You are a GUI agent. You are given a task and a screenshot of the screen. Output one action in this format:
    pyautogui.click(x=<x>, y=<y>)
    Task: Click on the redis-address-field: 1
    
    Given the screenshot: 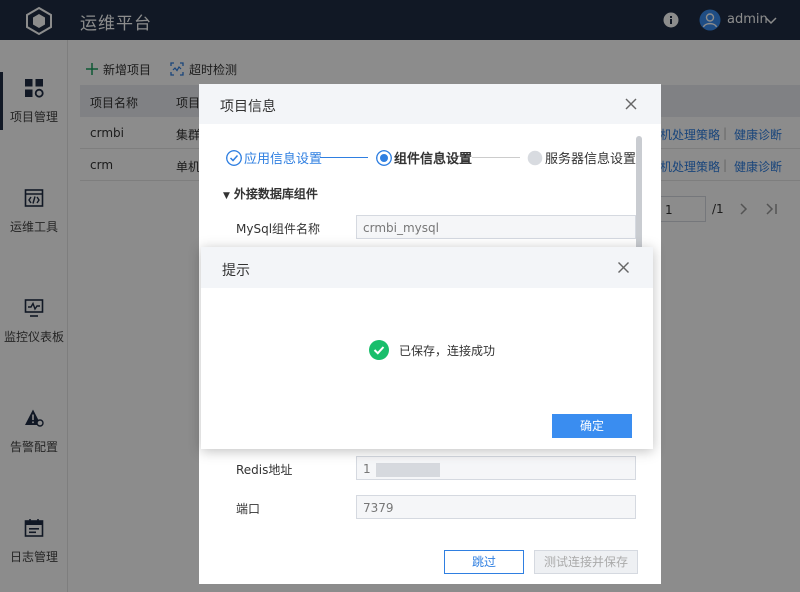 What is the action you would take?
    pyautogui.click(x=496, y=468)
    